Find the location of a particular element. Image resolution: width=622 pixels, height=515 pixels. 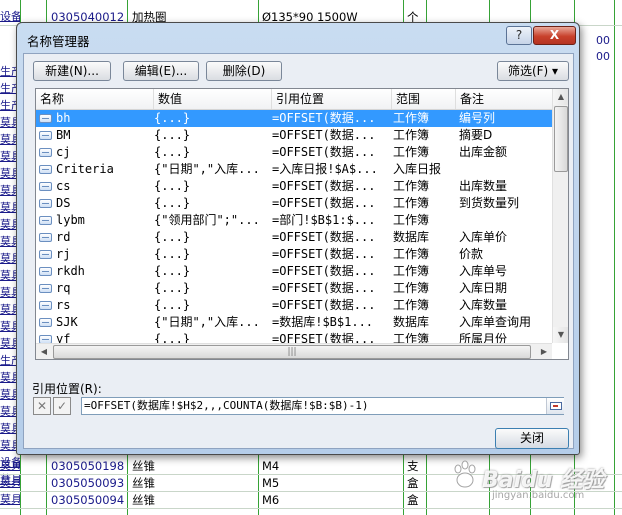

filter-button: 筛选(F) ▾ is located at coordinates (533, 71).